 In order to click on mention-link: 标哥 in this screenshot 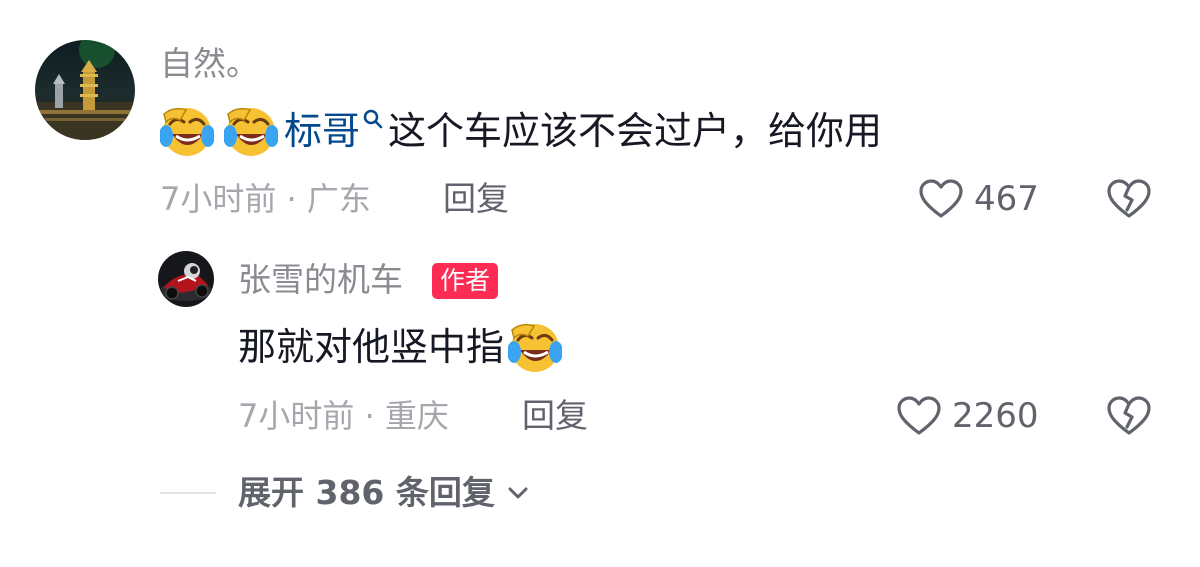, I will do `click(322, 131)`.